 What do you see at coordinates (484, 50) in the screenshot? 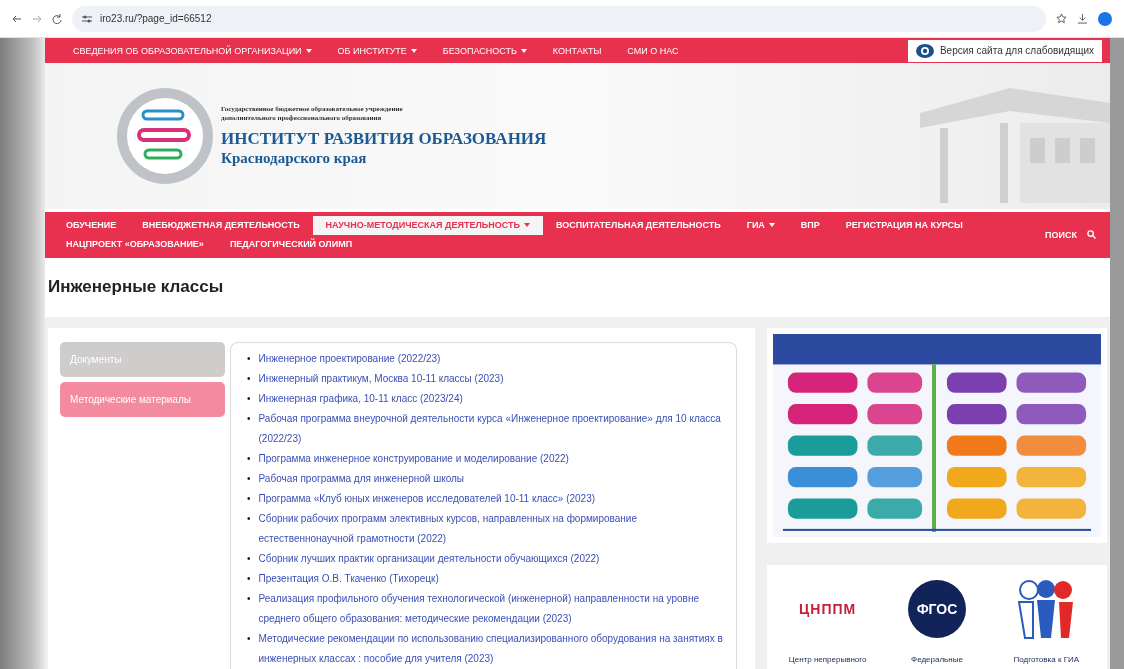
I see `menu-link: БЕЗОПАСНОСТЬ` at bounding box center [484, 50].